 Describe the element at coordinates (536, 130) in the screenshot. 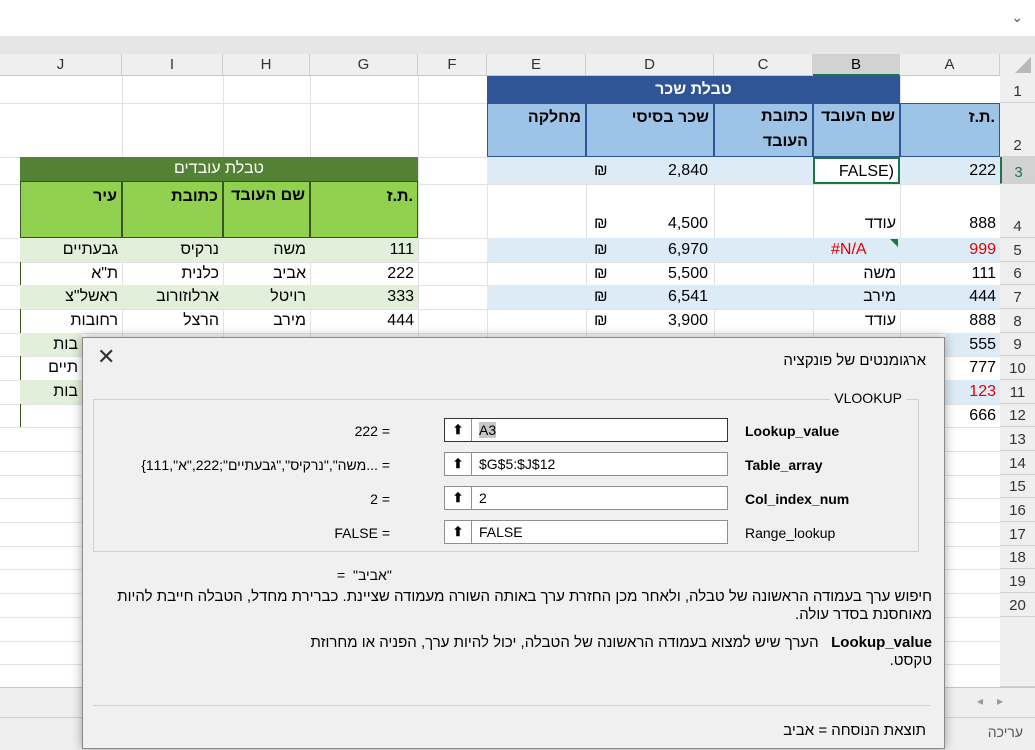

I see `header-department: מחלקה` at that location.